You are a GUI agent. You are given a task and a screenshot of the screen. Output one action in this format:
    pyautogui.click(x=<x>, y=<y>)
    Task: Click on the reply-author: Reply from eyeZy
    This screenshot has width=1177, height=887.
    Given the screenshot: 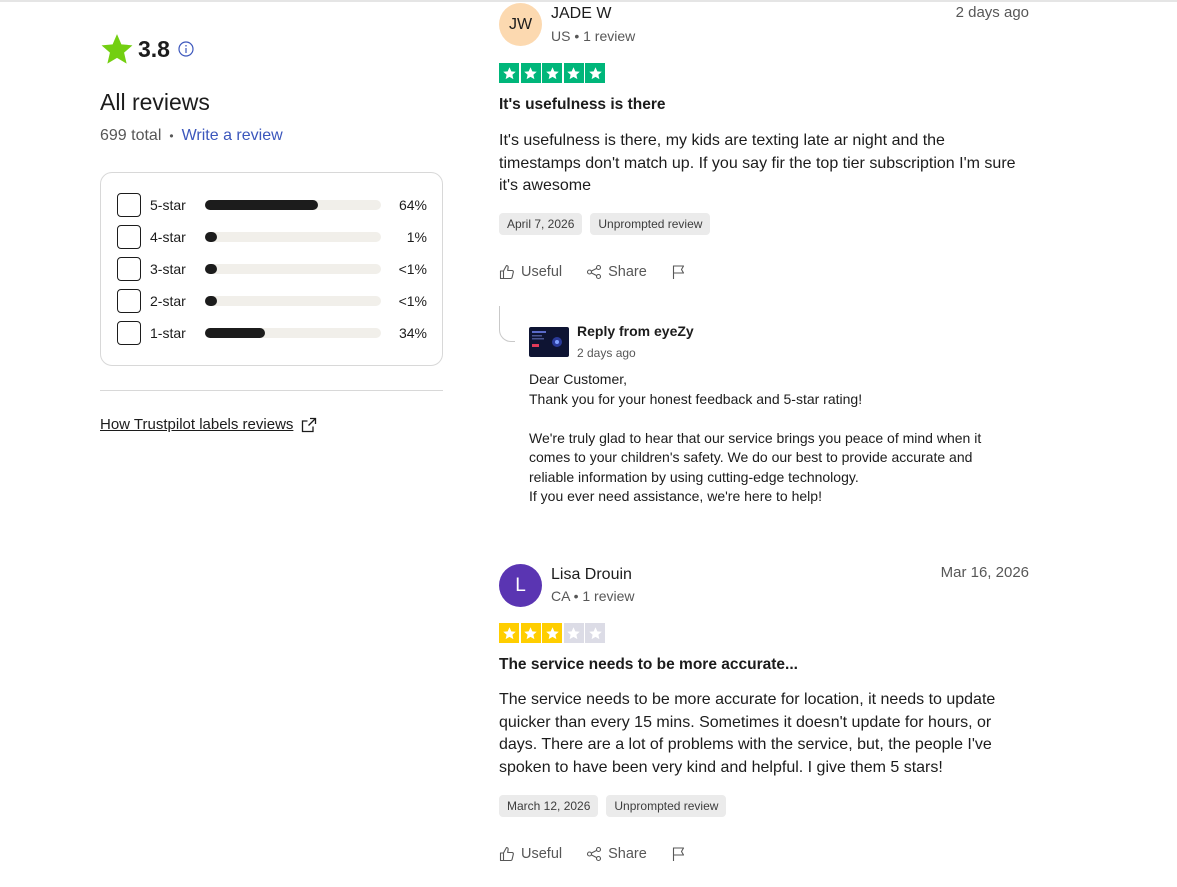 What is the action you would take?
    pyautogui.click(x=635, y=331)
    